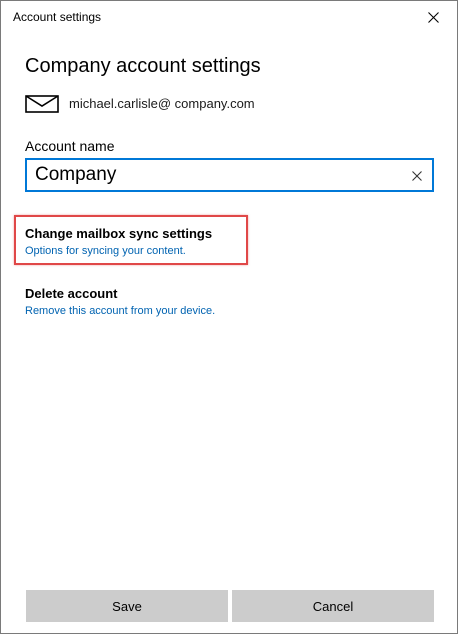  What do you see at coordinates (229, 17) in the screenshot?
I see `title-bar: Account settings` at bounding box center [229, 17].